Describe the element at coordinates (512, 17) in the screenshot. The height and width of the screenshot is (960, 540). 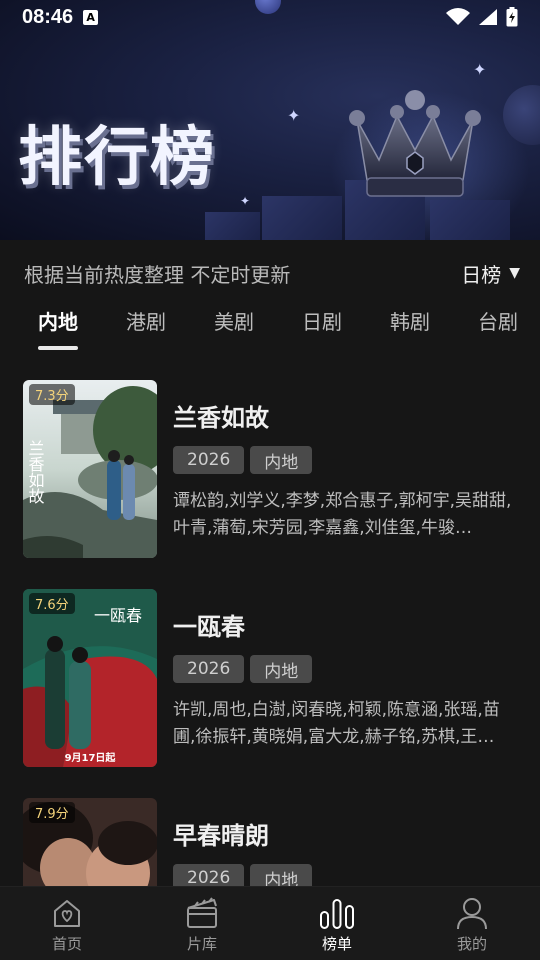
I see `battery-icon` at that location.